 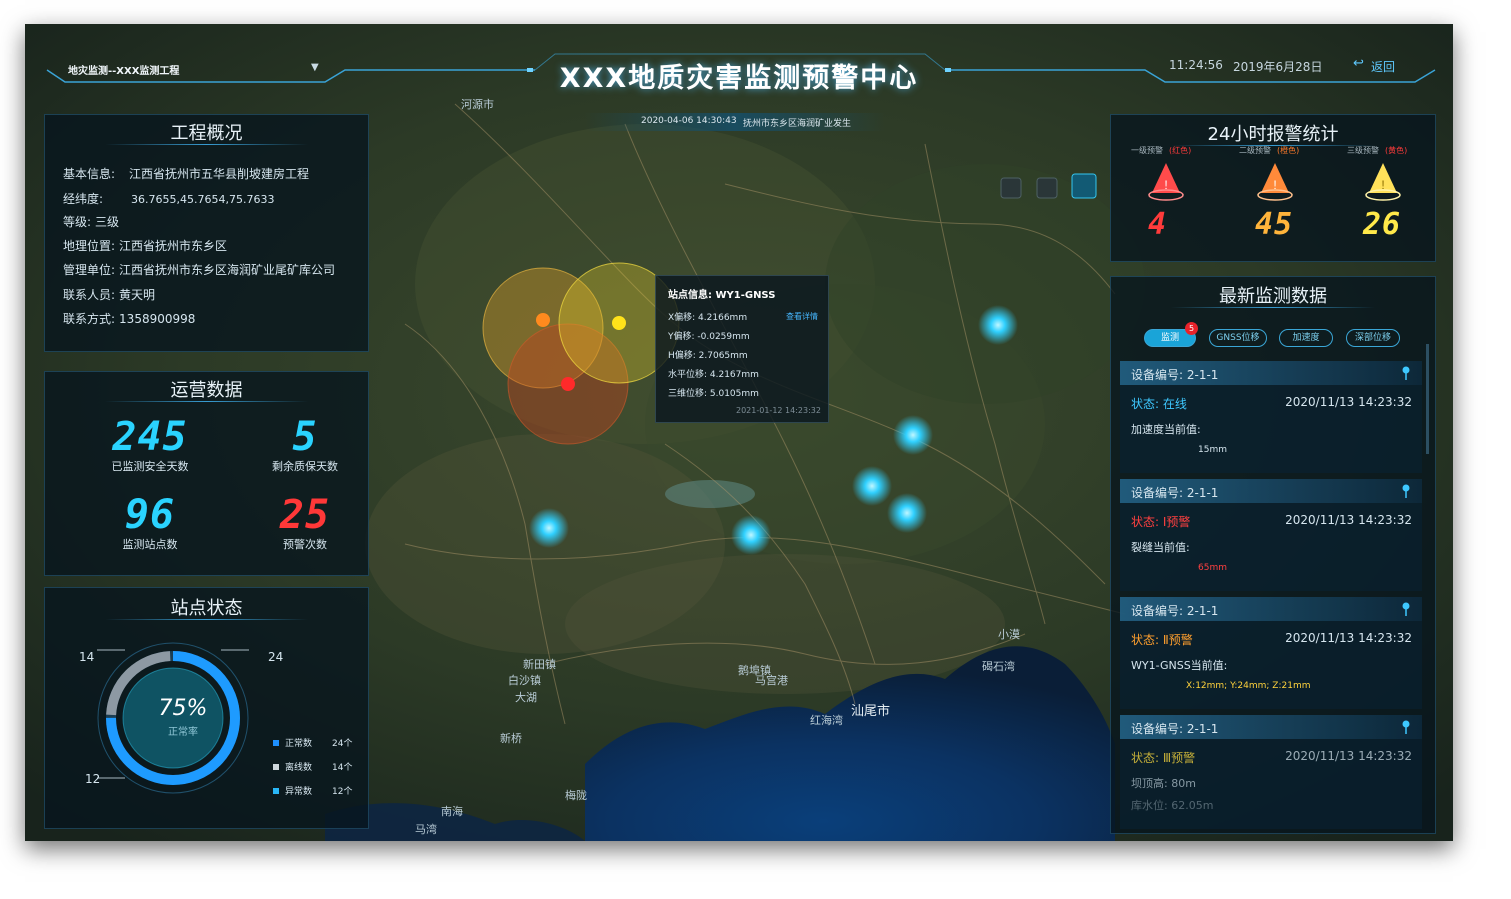 I want to click on legend-normal: 正常数 24个, so click(x=312, y=742).